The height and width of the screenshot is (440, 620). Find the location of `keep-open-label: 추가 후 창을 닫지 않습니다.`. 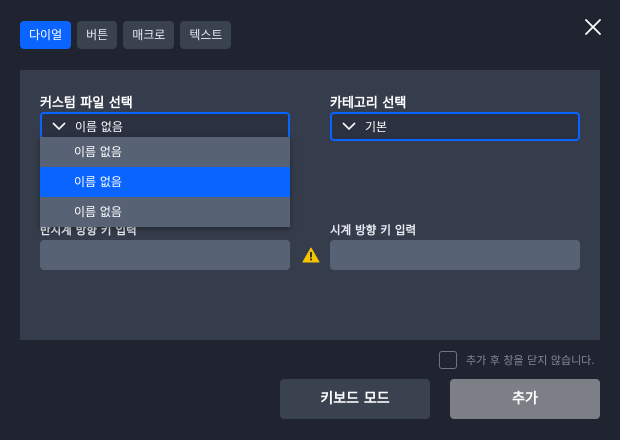

keep-open-label: 추가 후 창을 닫지 않습니다. is located at coordinates (530, 360).